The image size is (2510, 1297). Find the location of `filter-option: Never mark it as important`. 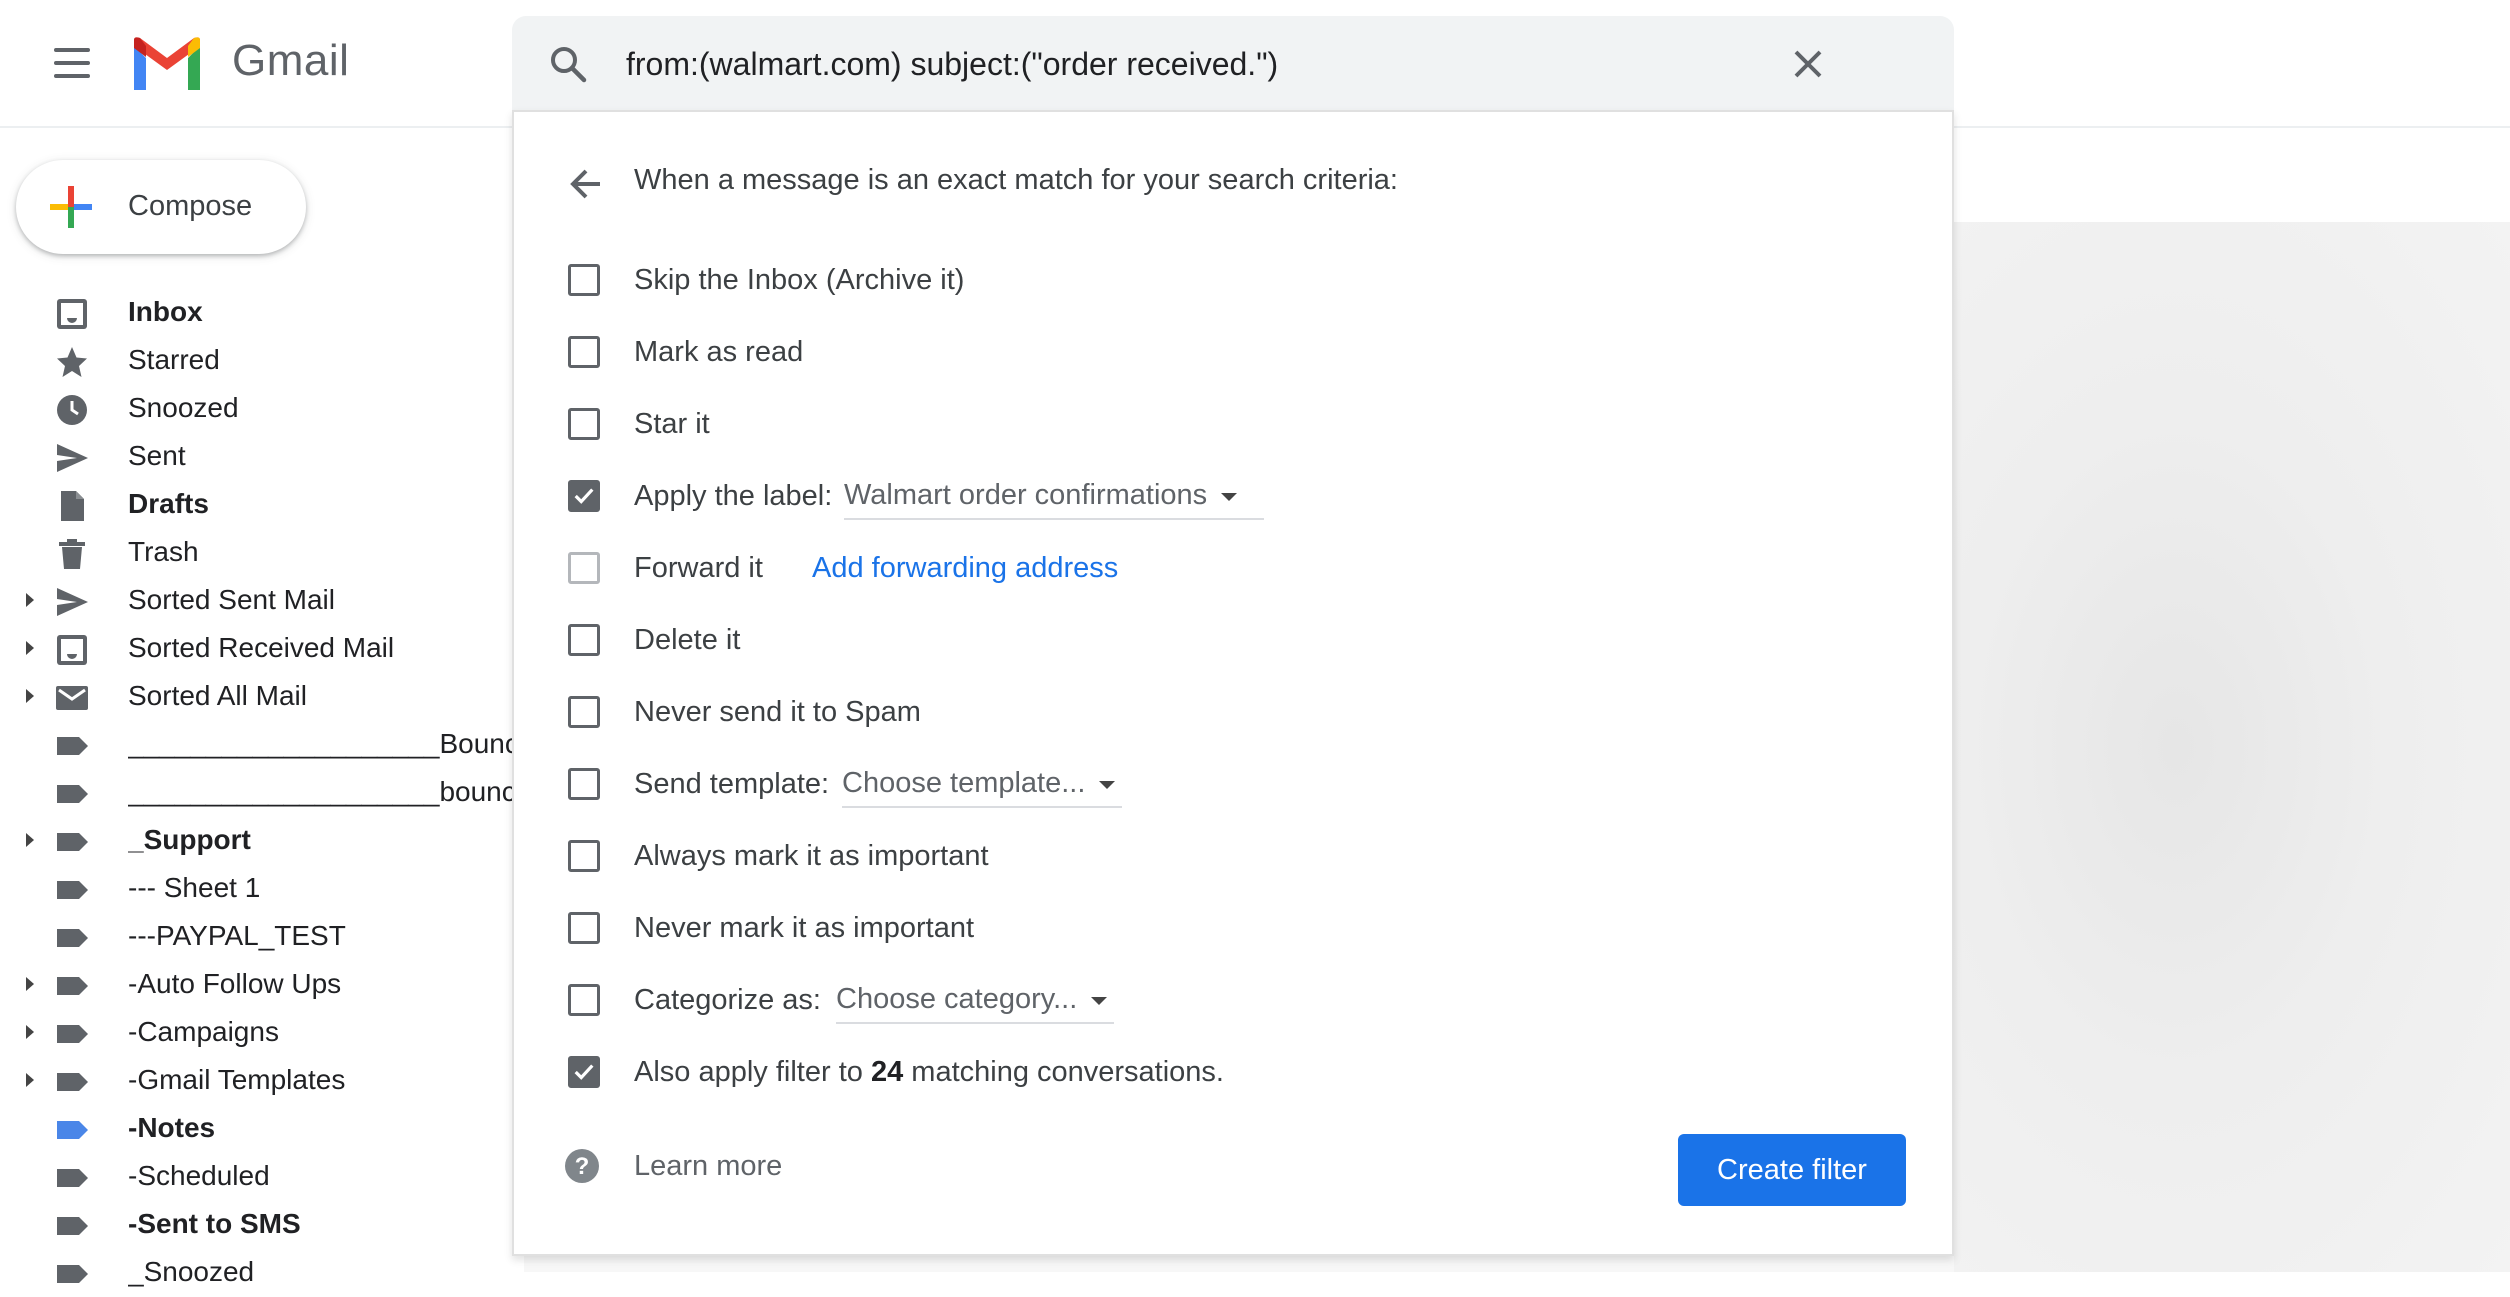

filter-option: Never mark it as important is located at coordinates (1234, 930).